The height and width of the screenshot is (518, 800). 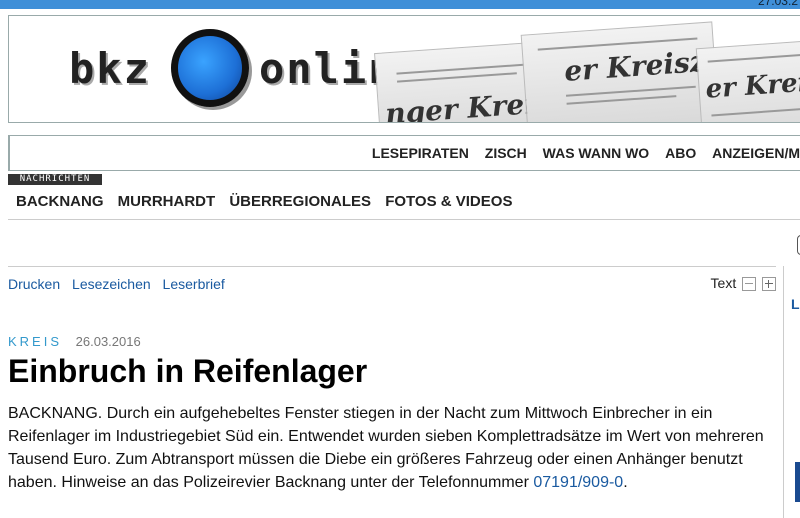 I want to click on nav-item-fotos-videos: FOTOS & VIDEOS, so click(x=448, y=201).